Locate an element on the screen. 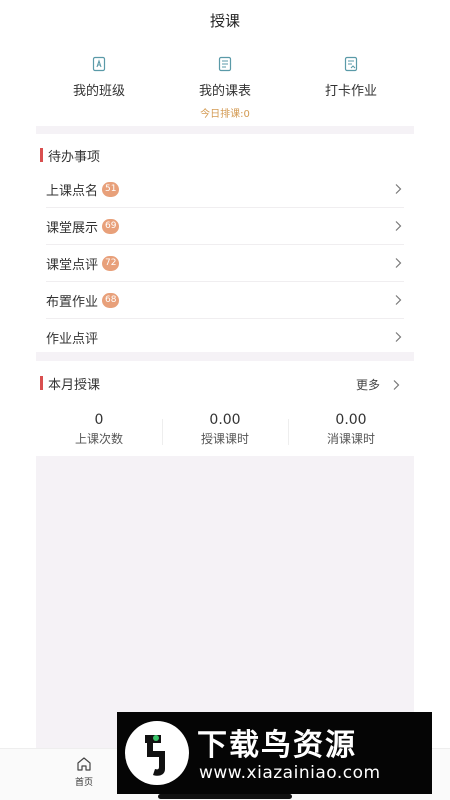 This screenshot has width=450, height=800. home-icon is located at coordinates (84, 764).